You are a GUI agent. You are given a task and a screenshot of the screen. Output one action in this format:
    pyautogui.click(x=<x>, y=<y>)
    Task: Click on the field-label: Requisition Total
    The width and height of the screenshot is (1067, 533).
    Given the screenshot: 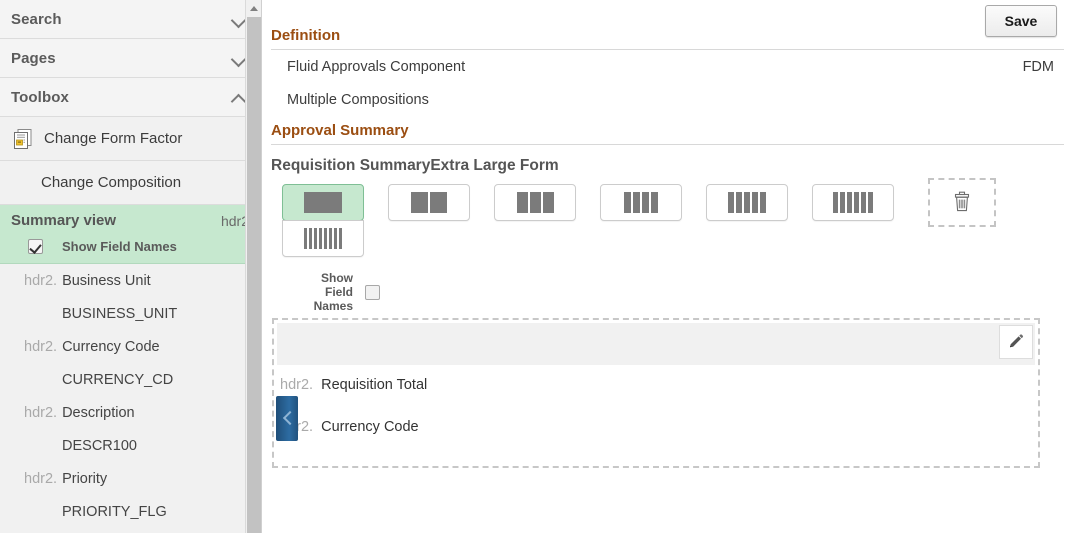 What is the action you would take?
    pyautogui.click(x=374, y=385)
    